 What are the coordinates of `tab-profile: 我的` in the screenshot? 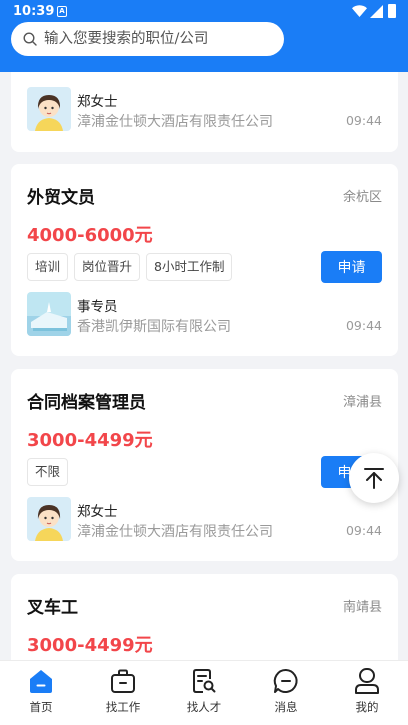 It's located at (367, 693).